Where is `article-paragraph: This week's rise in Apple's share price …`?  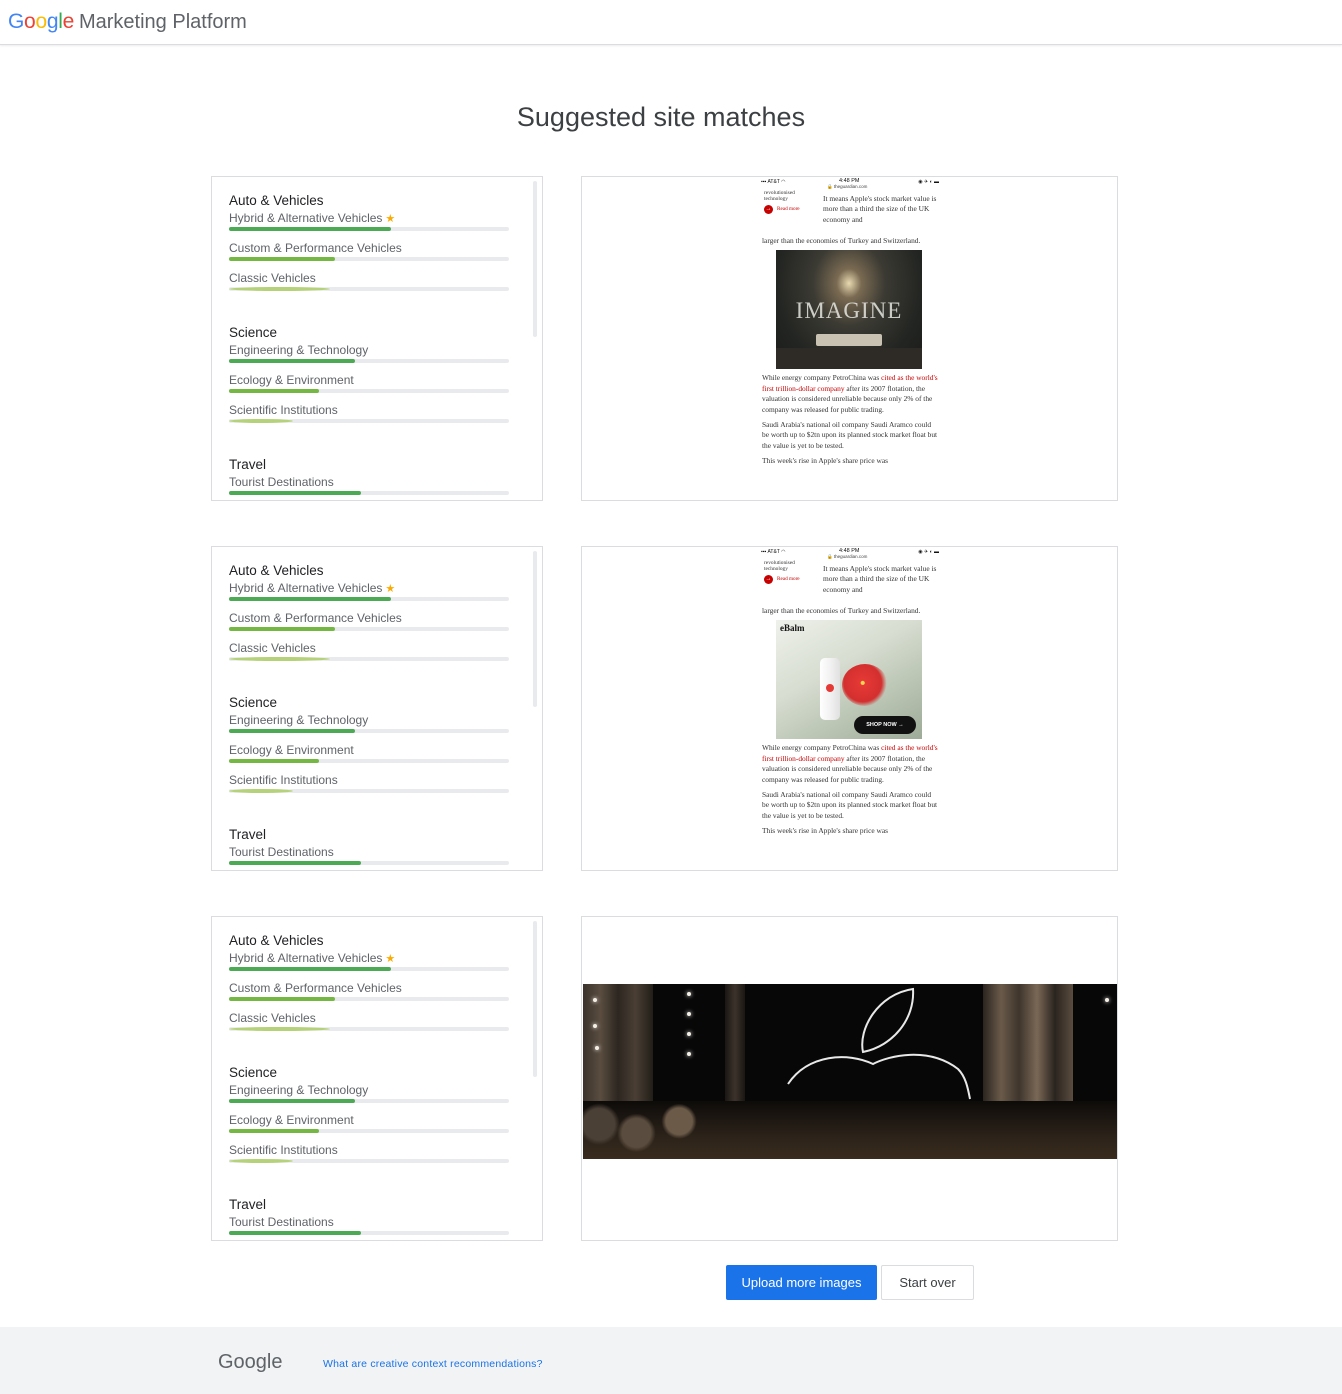 article-paragraph: This week's rise in Apple's share price … is located at coordinates (825, 461).